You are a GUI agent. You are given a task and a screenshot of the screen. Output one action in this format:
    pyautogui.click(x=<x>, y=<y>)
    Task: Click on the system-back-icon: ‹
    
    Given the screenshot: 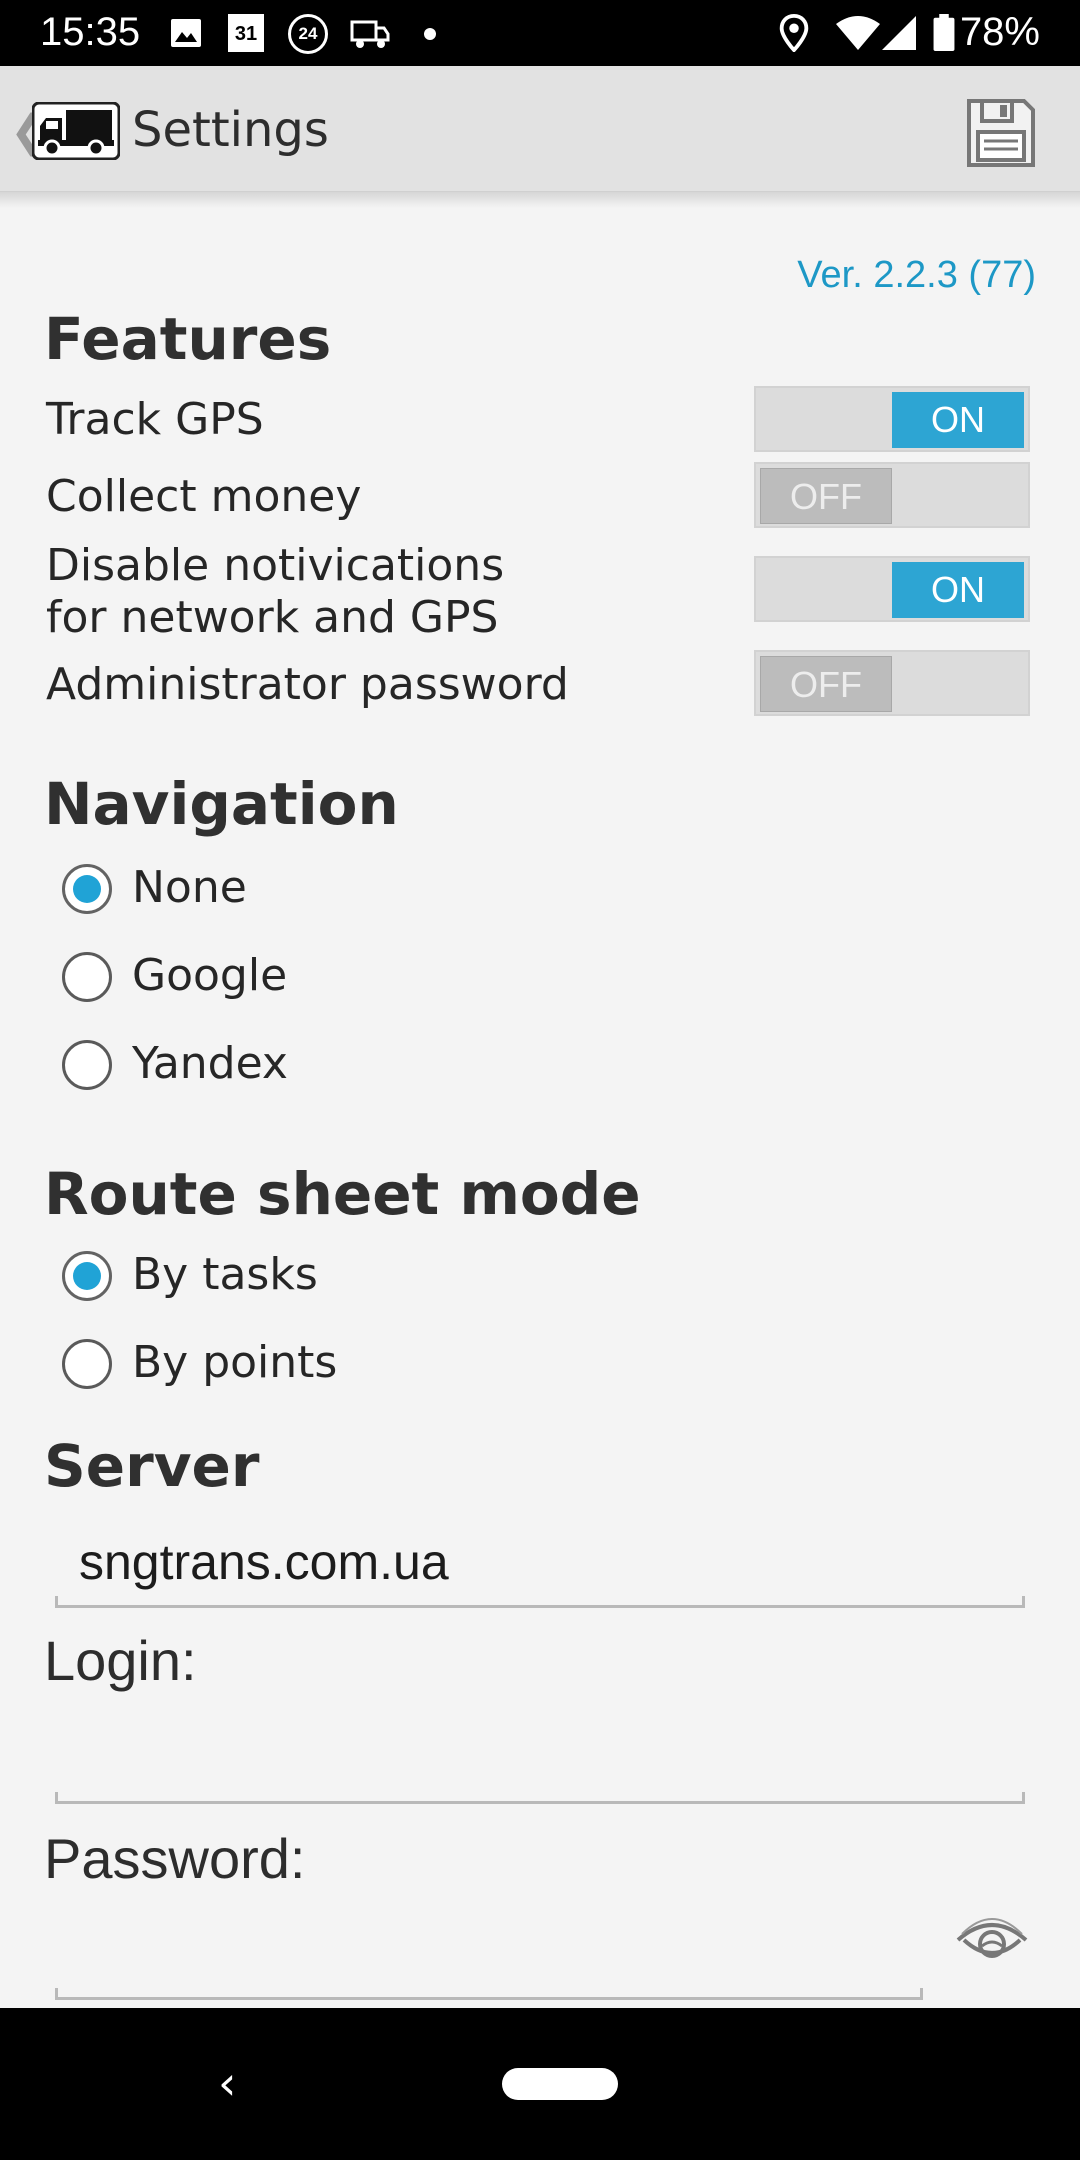 What is the action you would take?
    pyautogui.click(x=227, y=2083)
    